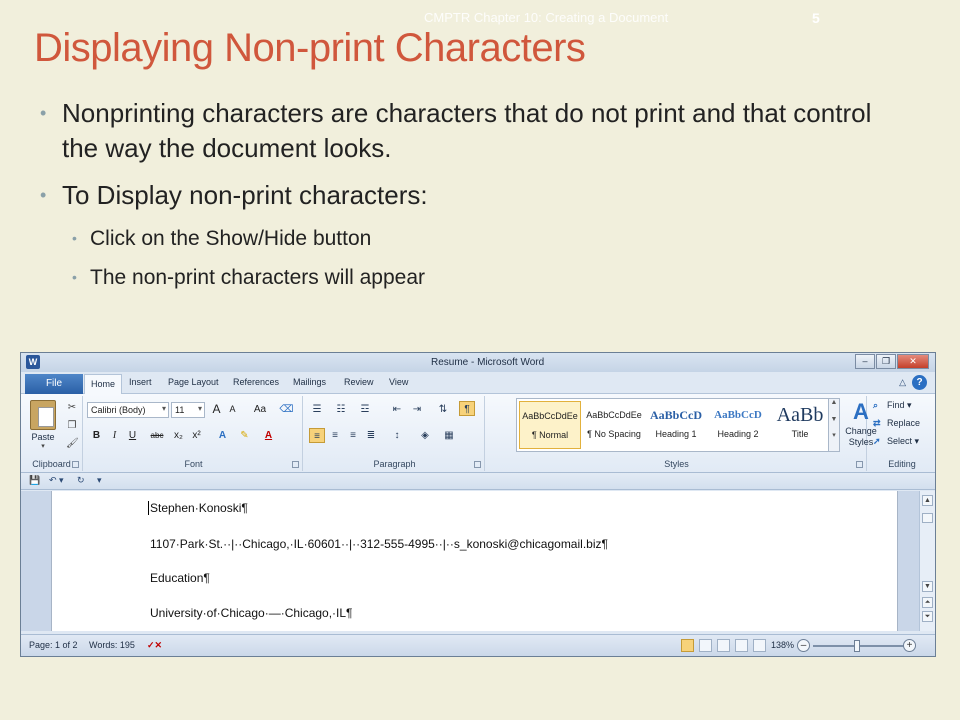 The width and height of the screenshot is (960, 720). I want to click on show-hide-button: ¶, so click(467, 408).